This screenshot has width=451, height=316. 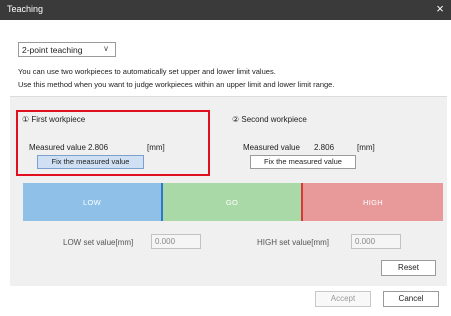 I want to click on low-range-segment: LOW, so click(x=93, y=202).